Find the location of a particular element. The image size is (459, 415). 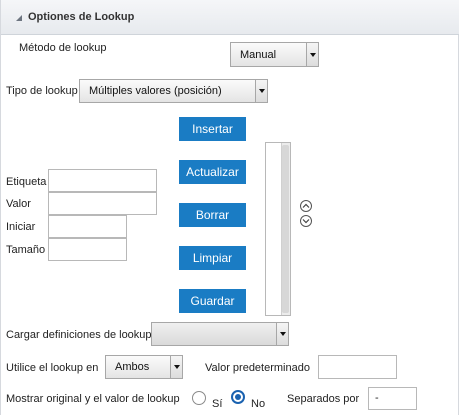

valor-predeterminado-input is located at coordinates (357, 367).